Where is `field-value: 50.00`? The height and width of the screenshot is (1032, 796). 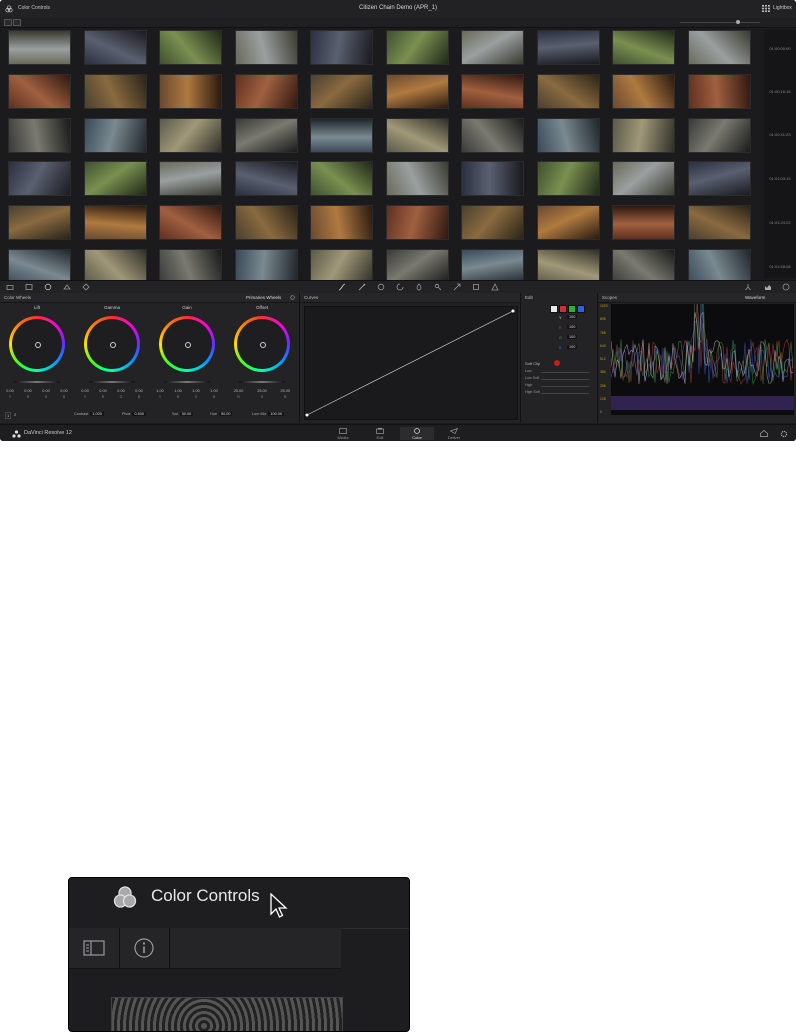
field-value: 50.00 is located at coordinates (186, 414).